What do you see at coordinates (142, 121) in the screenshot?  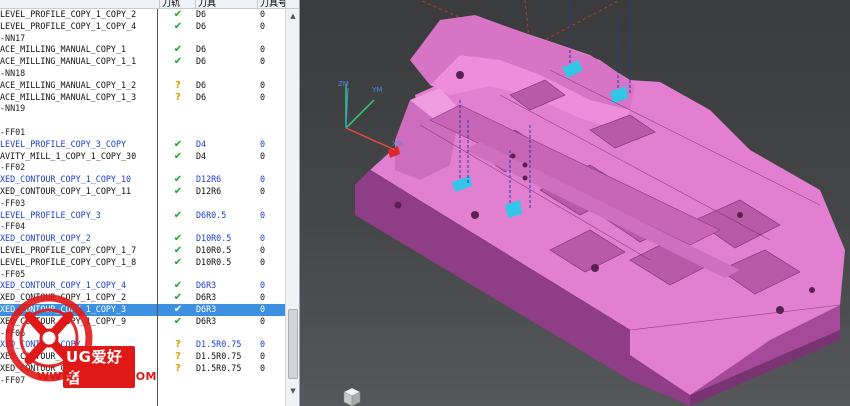 I see `operation-row` at bounding box center [142, 121].